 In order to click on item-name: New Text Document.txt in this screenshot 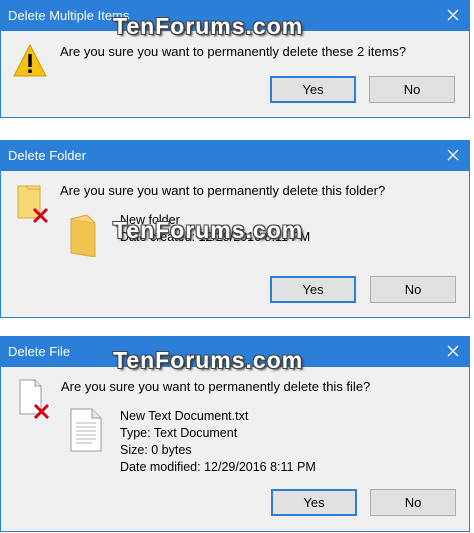, I will do `click(184, 416)`.